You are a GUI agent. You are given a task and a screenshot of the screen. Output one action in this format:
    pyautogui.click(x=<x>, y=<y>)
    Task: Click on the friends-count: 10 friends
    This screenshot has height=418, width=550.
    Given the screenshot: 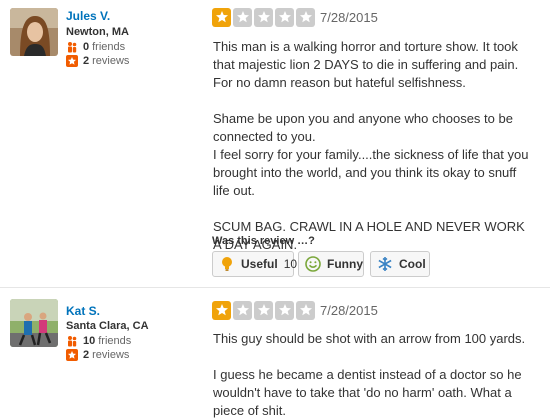 What is the action you would take?
    pyautogui.click(x=98, y=341)
    